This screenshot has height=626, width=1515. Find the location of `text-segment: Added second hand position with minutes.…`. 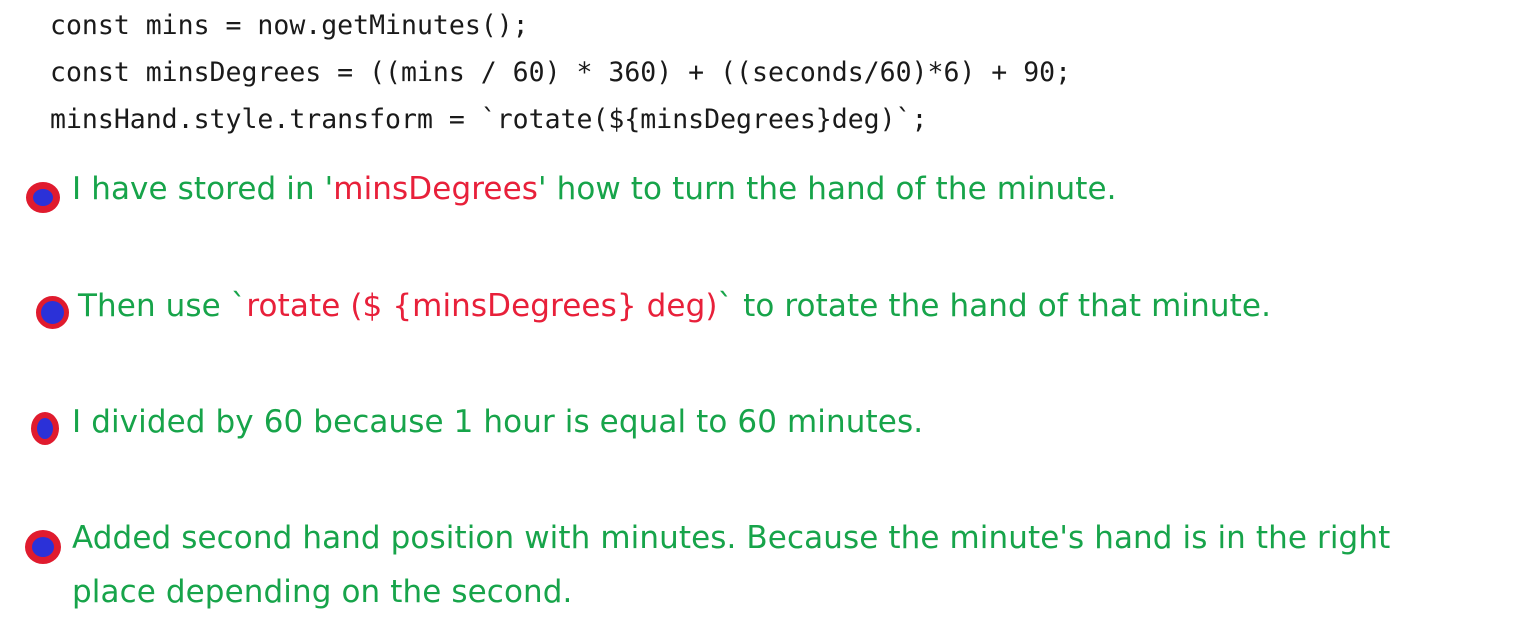

text-segment: Added second hand position with minutes.… is located at coordinates (731, 565).